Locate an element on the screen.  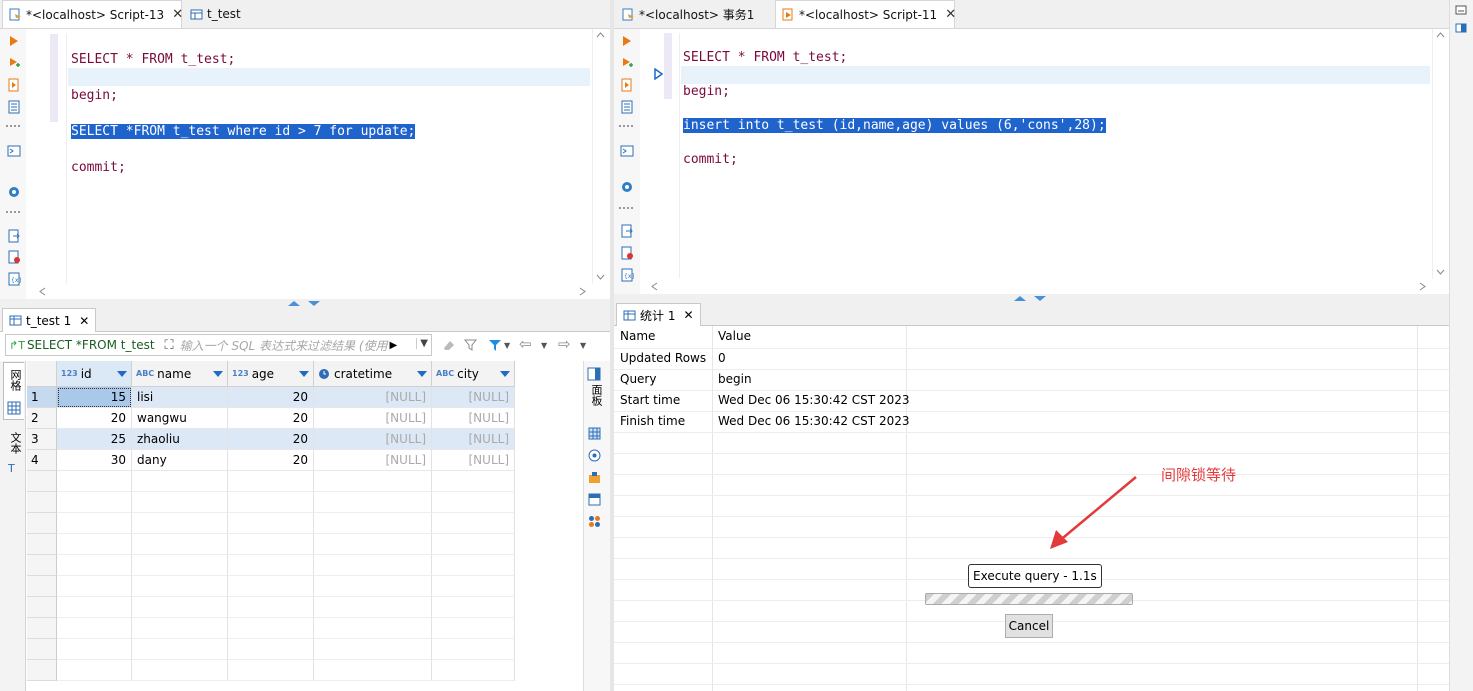
scroll-right-icon is located at coordinates (582, 291).